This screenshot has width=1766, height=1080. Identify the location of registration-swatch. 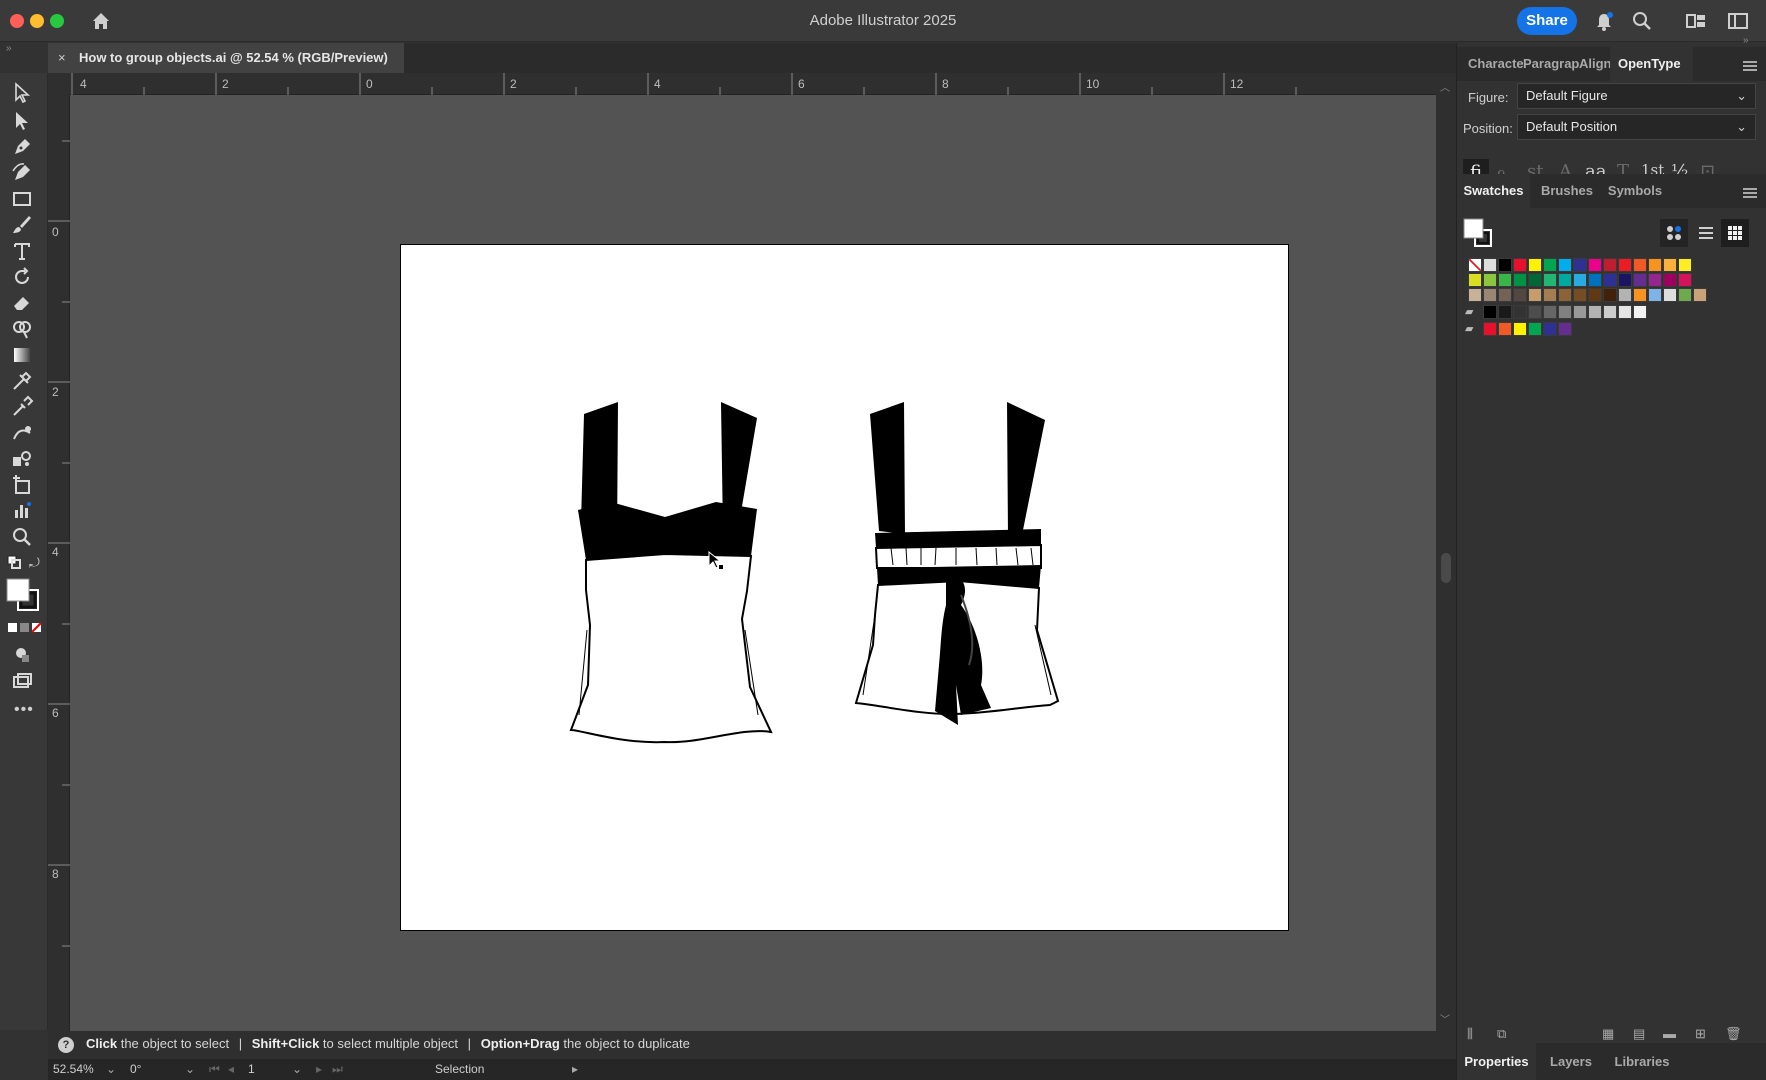
(1490, 265).